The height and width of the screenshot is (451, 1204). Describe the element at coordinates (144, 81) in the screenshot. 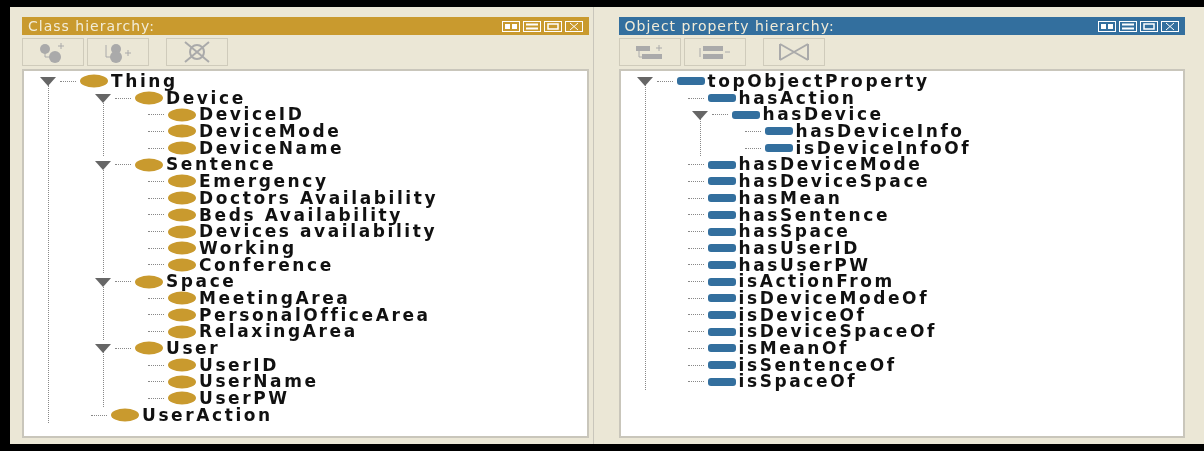

I see `tree-item: Thing` at that location.